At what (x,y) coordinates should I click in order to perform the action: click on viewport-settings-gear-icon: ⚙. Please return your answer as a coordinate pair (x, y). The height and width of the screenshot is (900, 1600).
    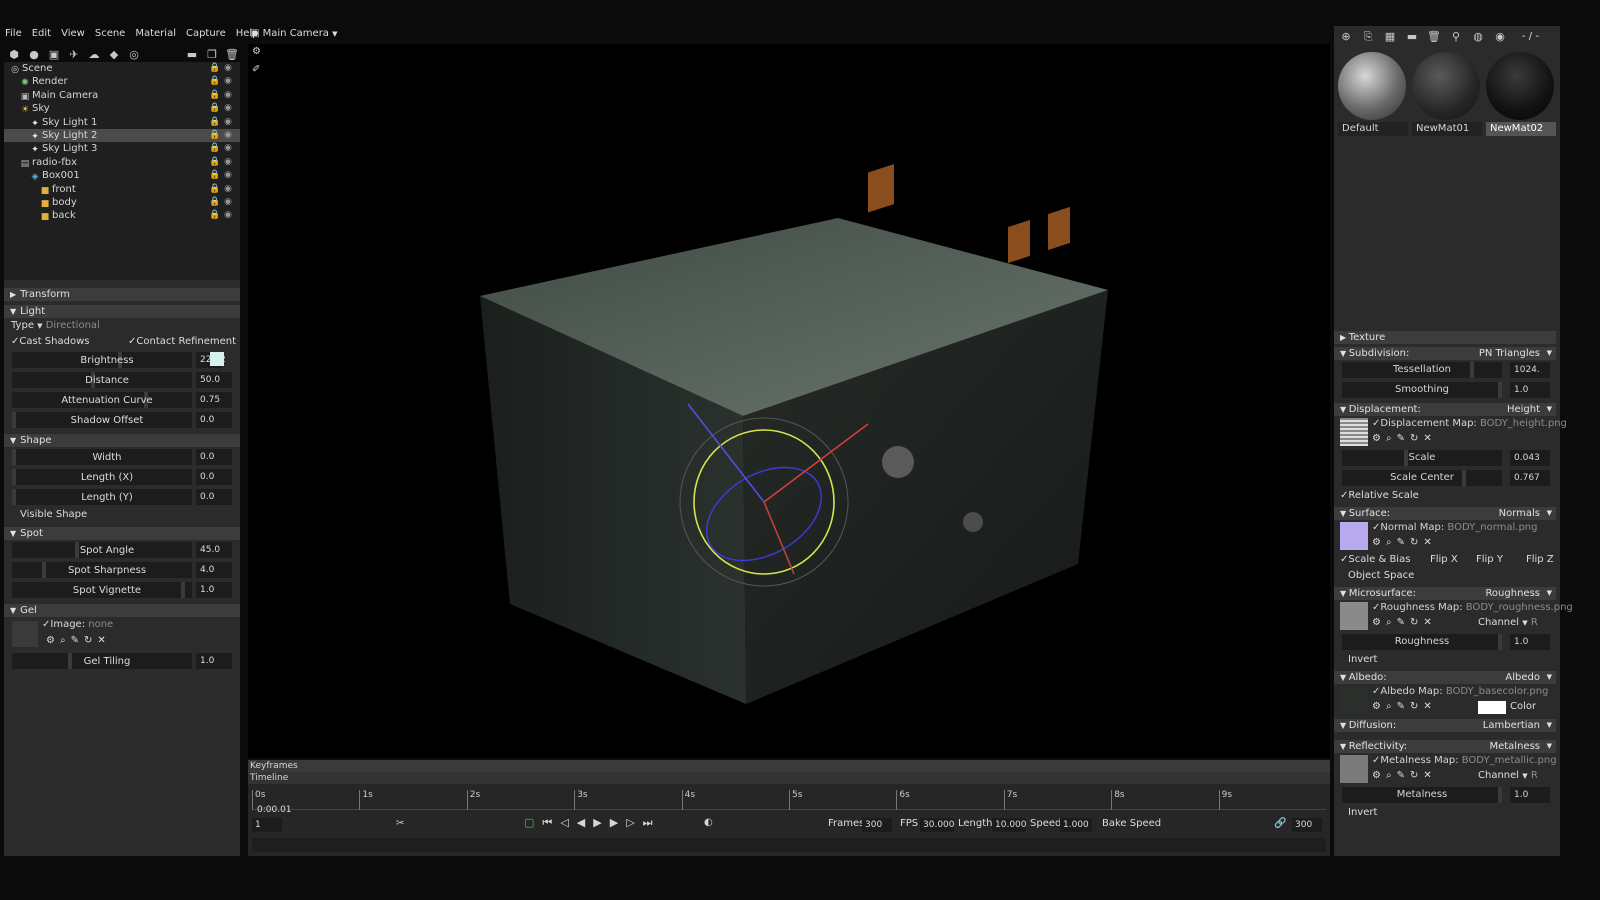
    Looking at the image, I should click on (256, 51).